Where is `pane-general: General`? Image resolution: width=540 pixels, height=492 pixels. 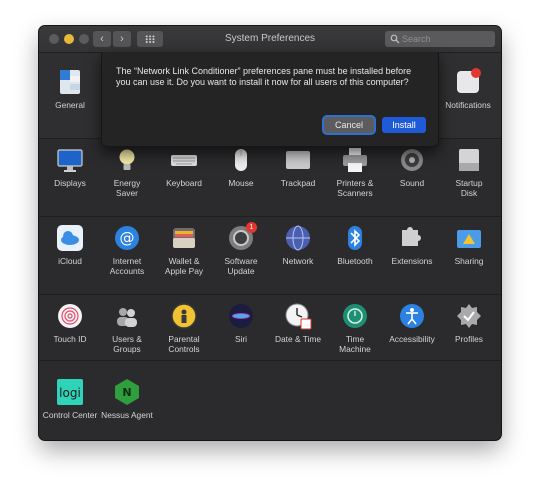
pane-general: General is located at coordinates (71, 89).